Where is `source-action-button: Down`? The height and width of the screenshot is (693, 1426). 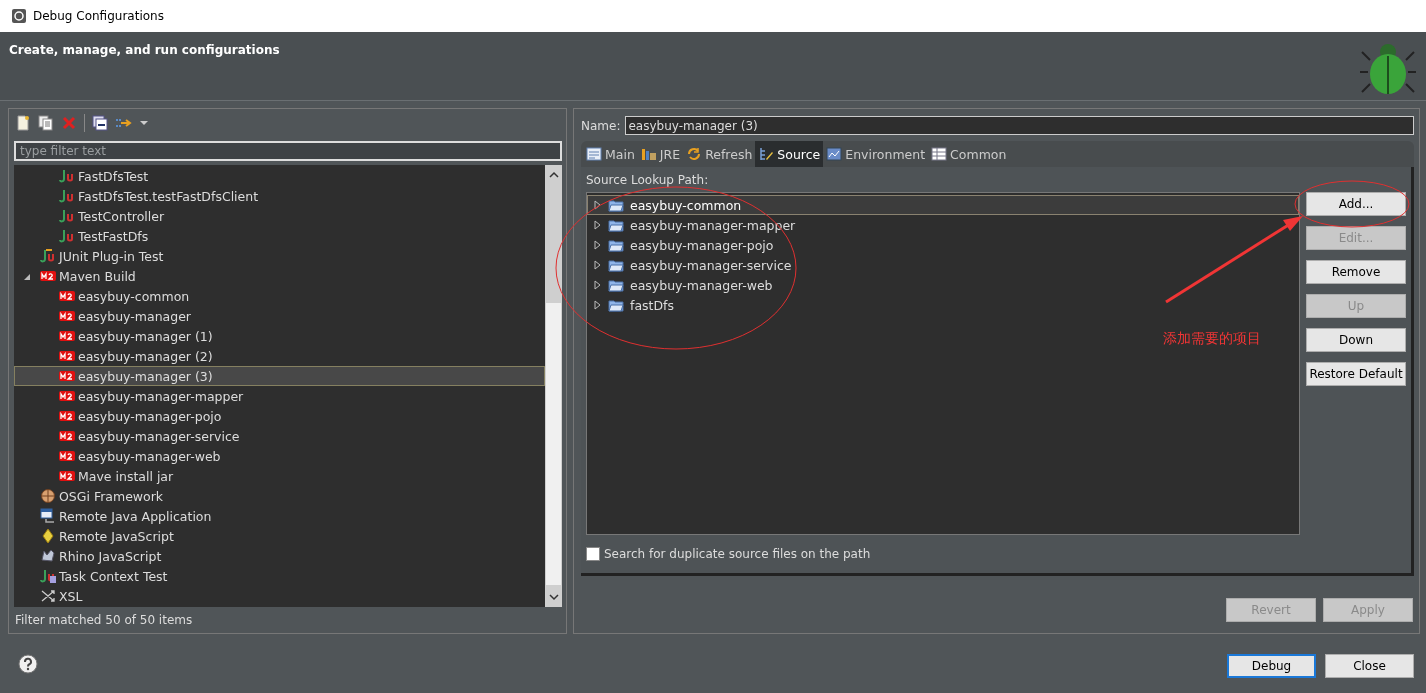
source-action-button: Down is located at coordinates (1356, 340).